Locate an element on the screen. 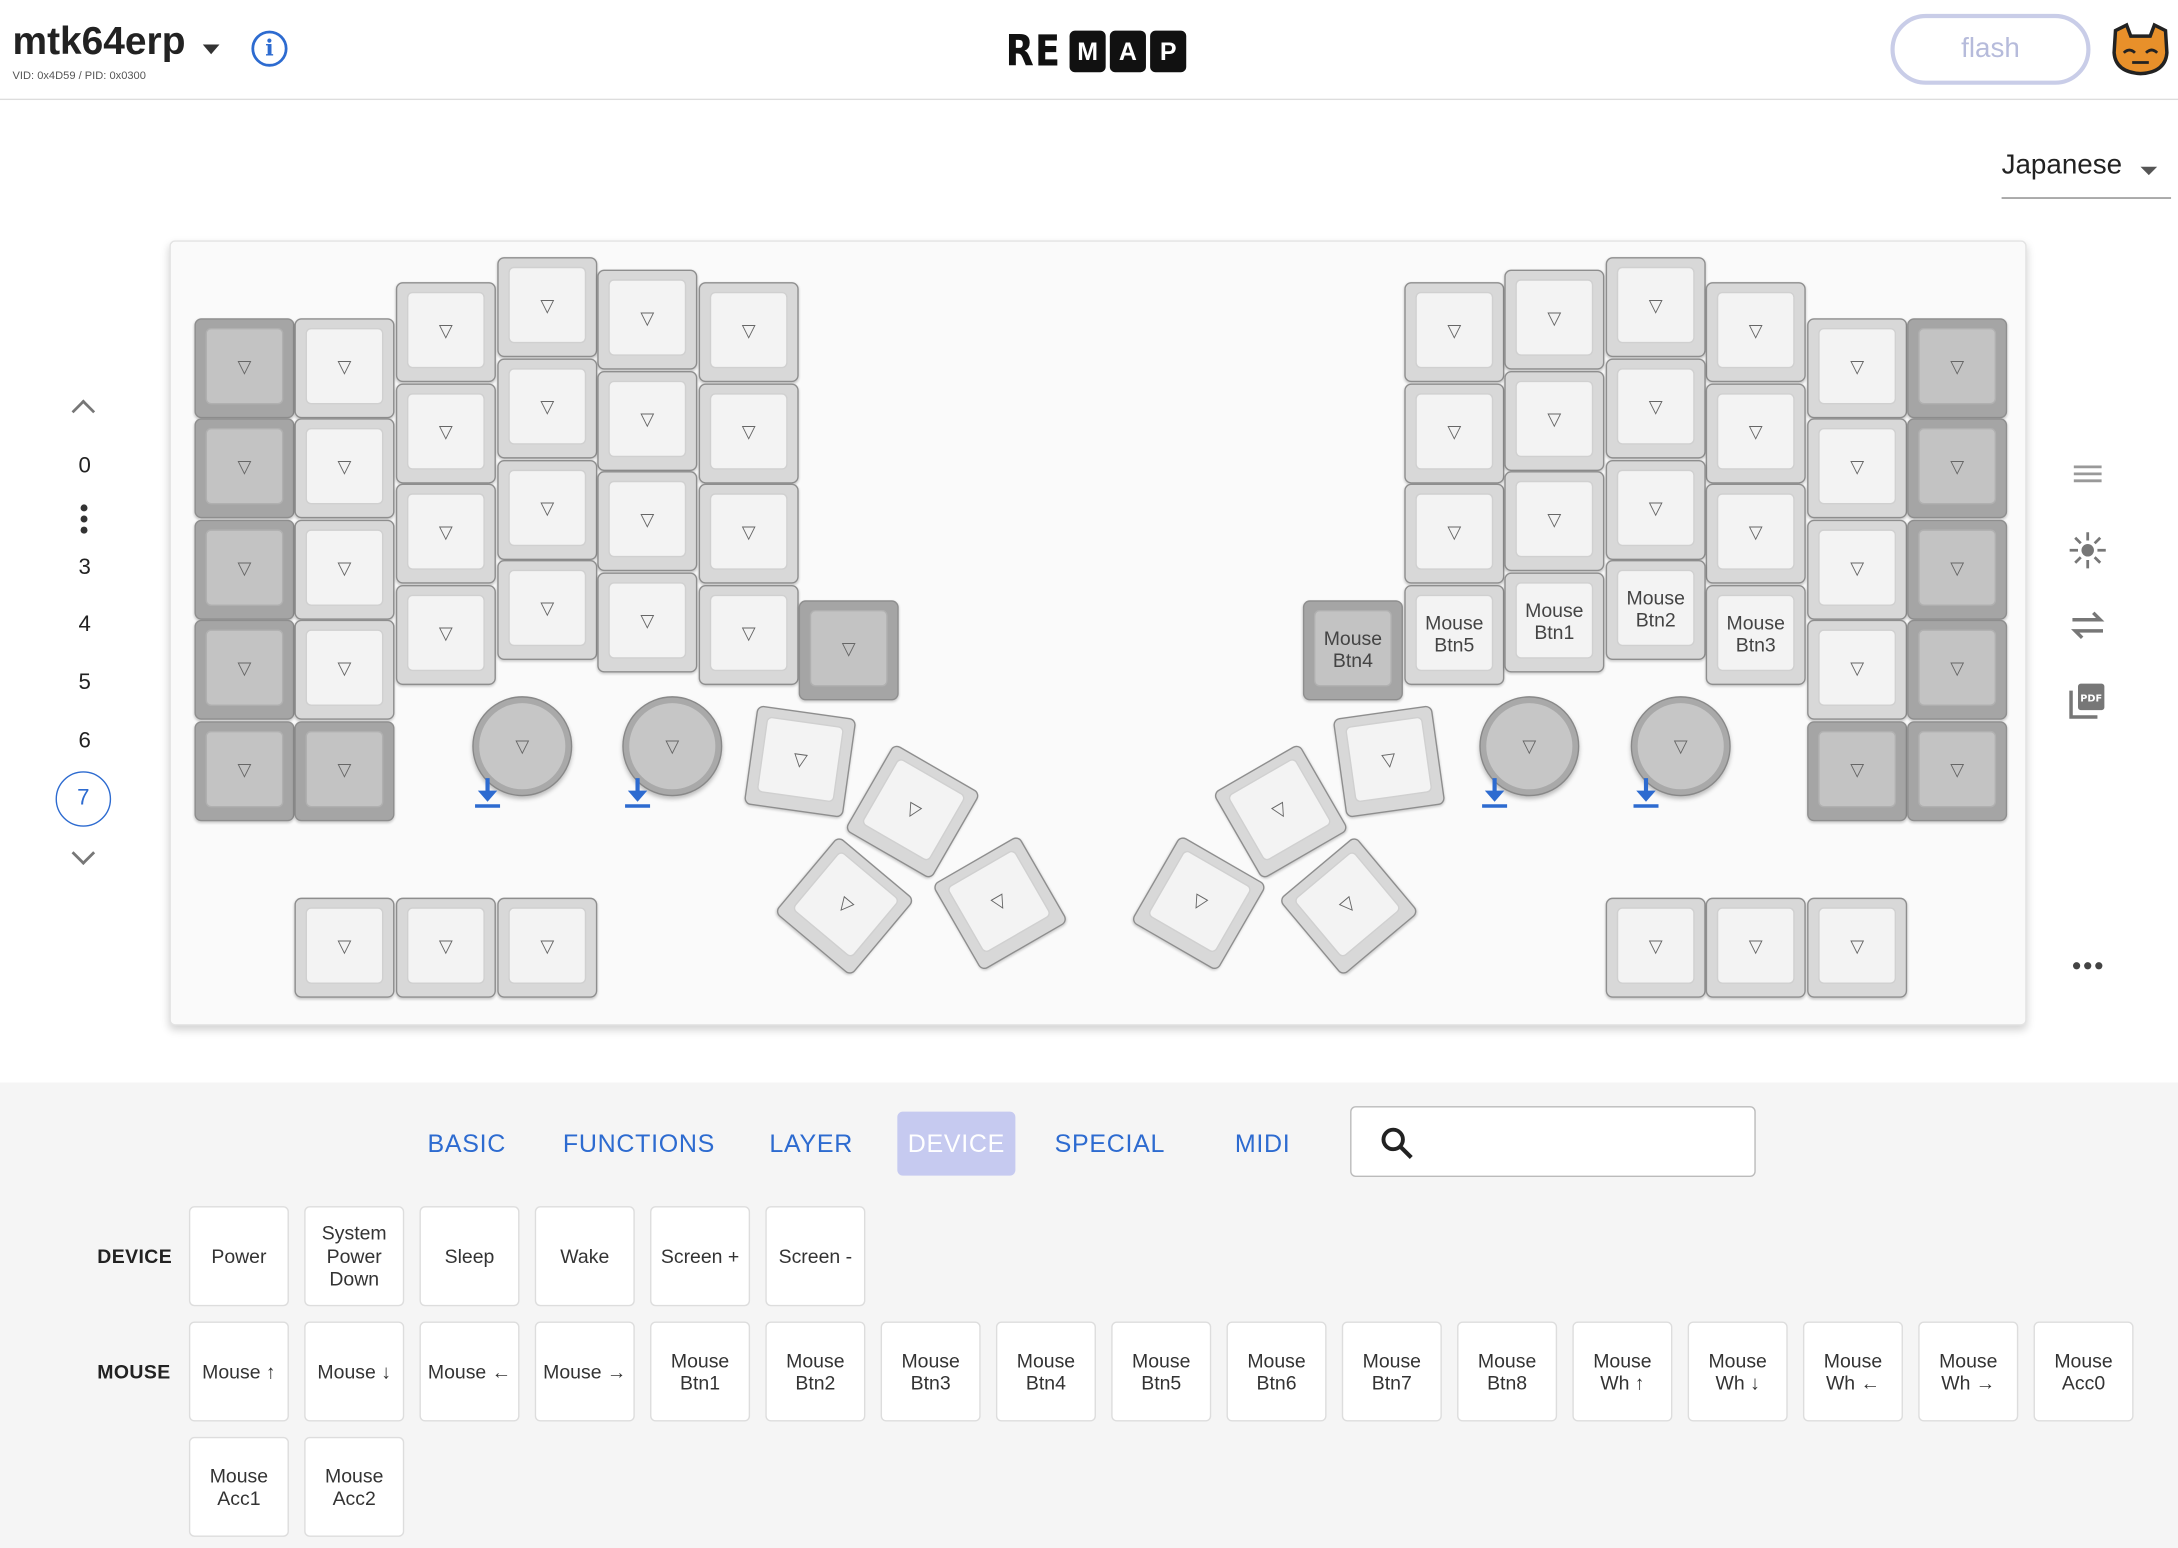 The width and height of the screenshot is (2178, 1548). tab-midi: MIDI is located at coordinates (1263, 1144).